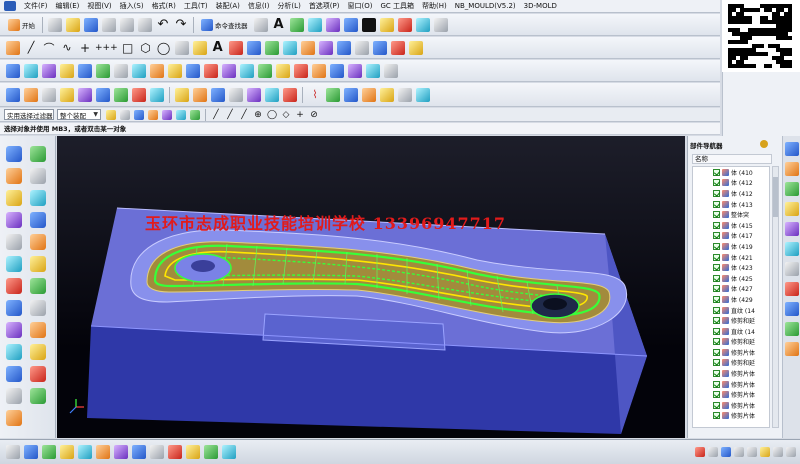 This screenshot has width=800, height=464. Describe the element at coordinates (218, 48) in the screenshot. I see `text-curve-button: A` at that location.